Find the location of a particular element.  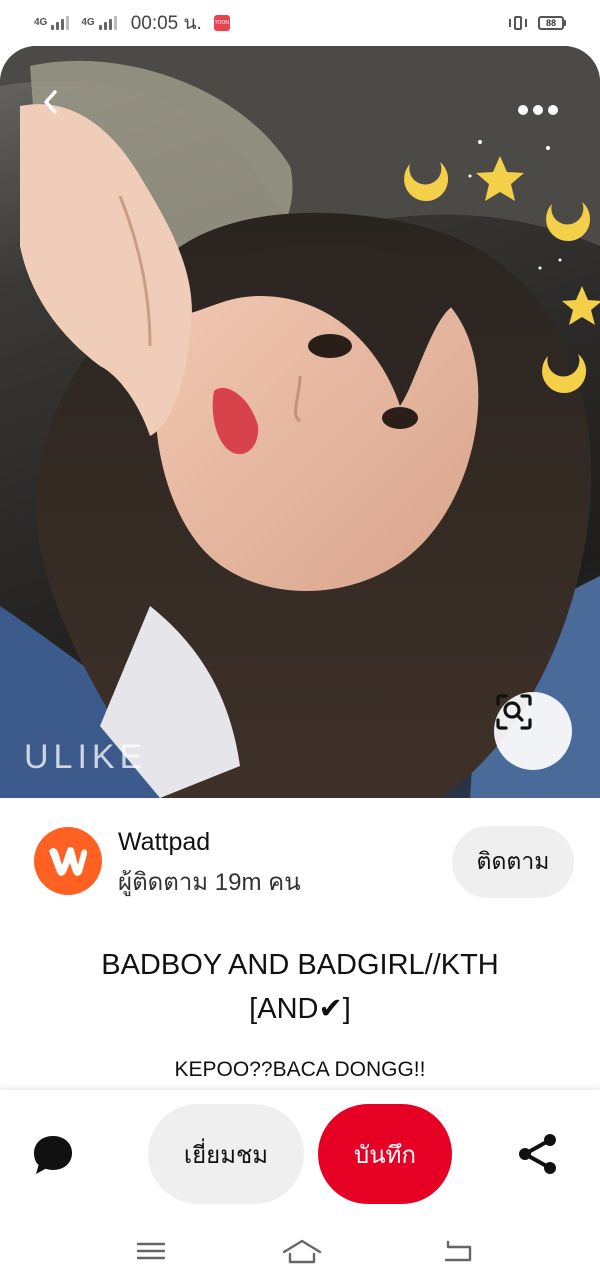

signal-icon: 4G is located at coordinates (52, 23).